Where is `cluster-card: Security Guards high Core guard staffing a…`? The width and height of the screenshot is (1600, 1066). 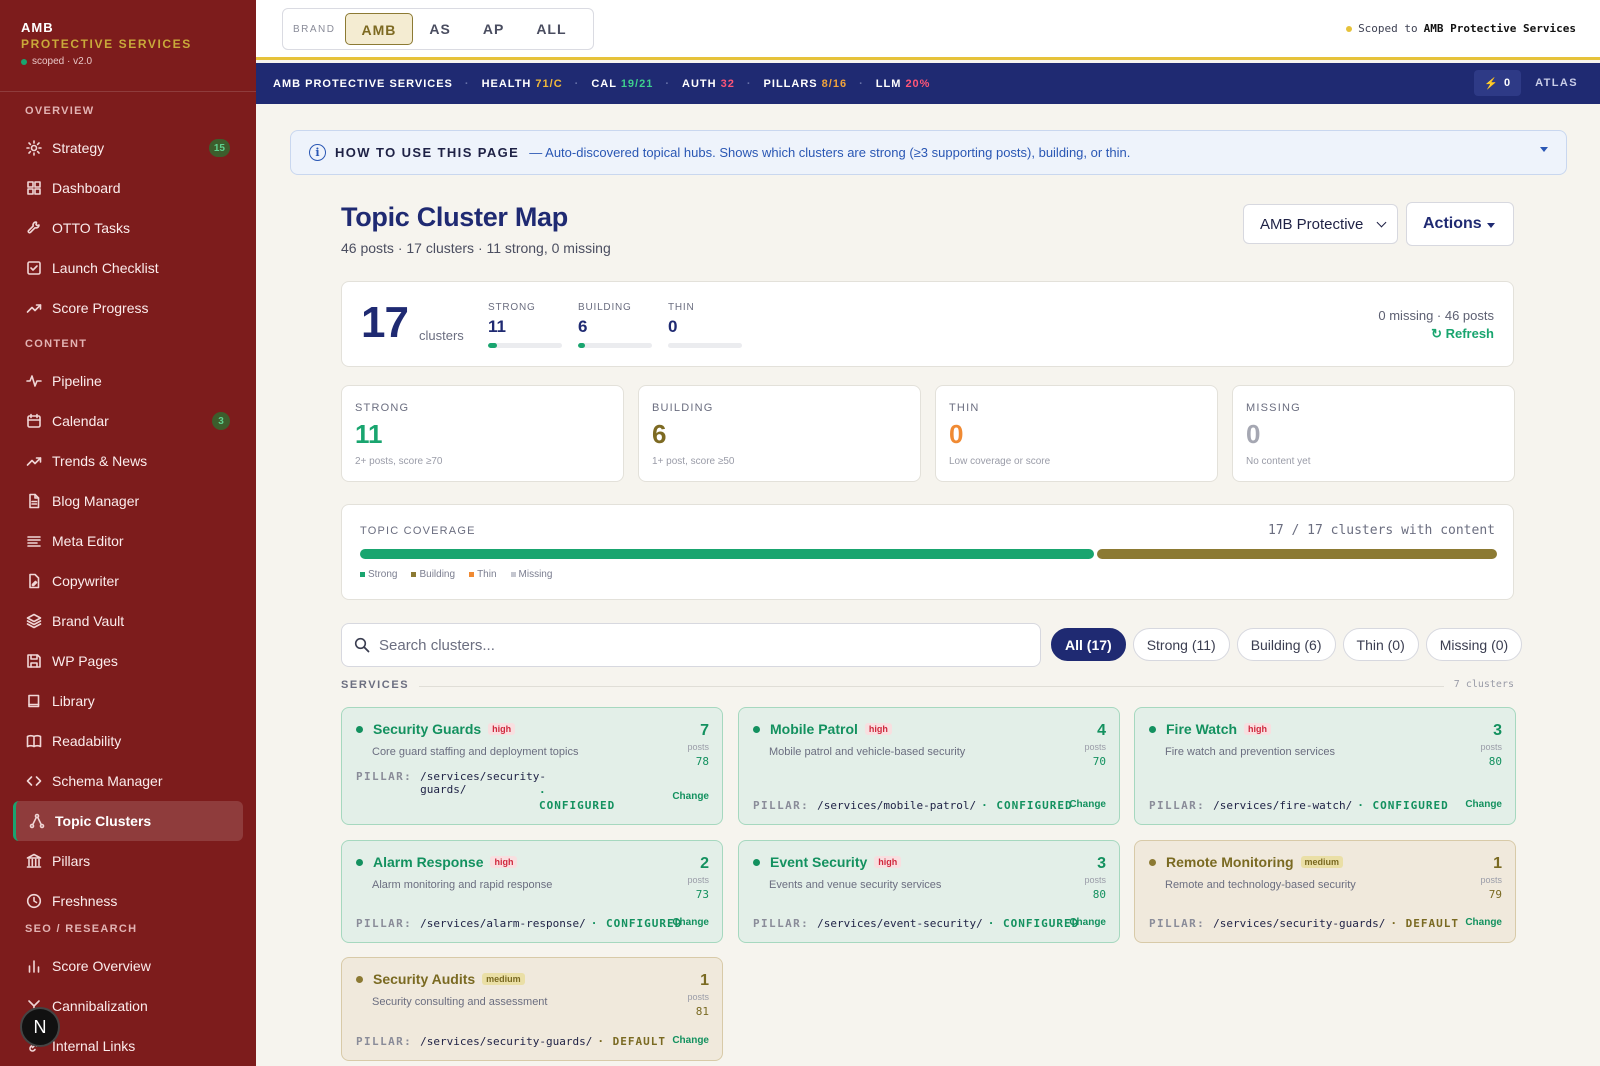 cluster-card: Security Guards high Core guard staffing a… is located at coordinates (532, 766).